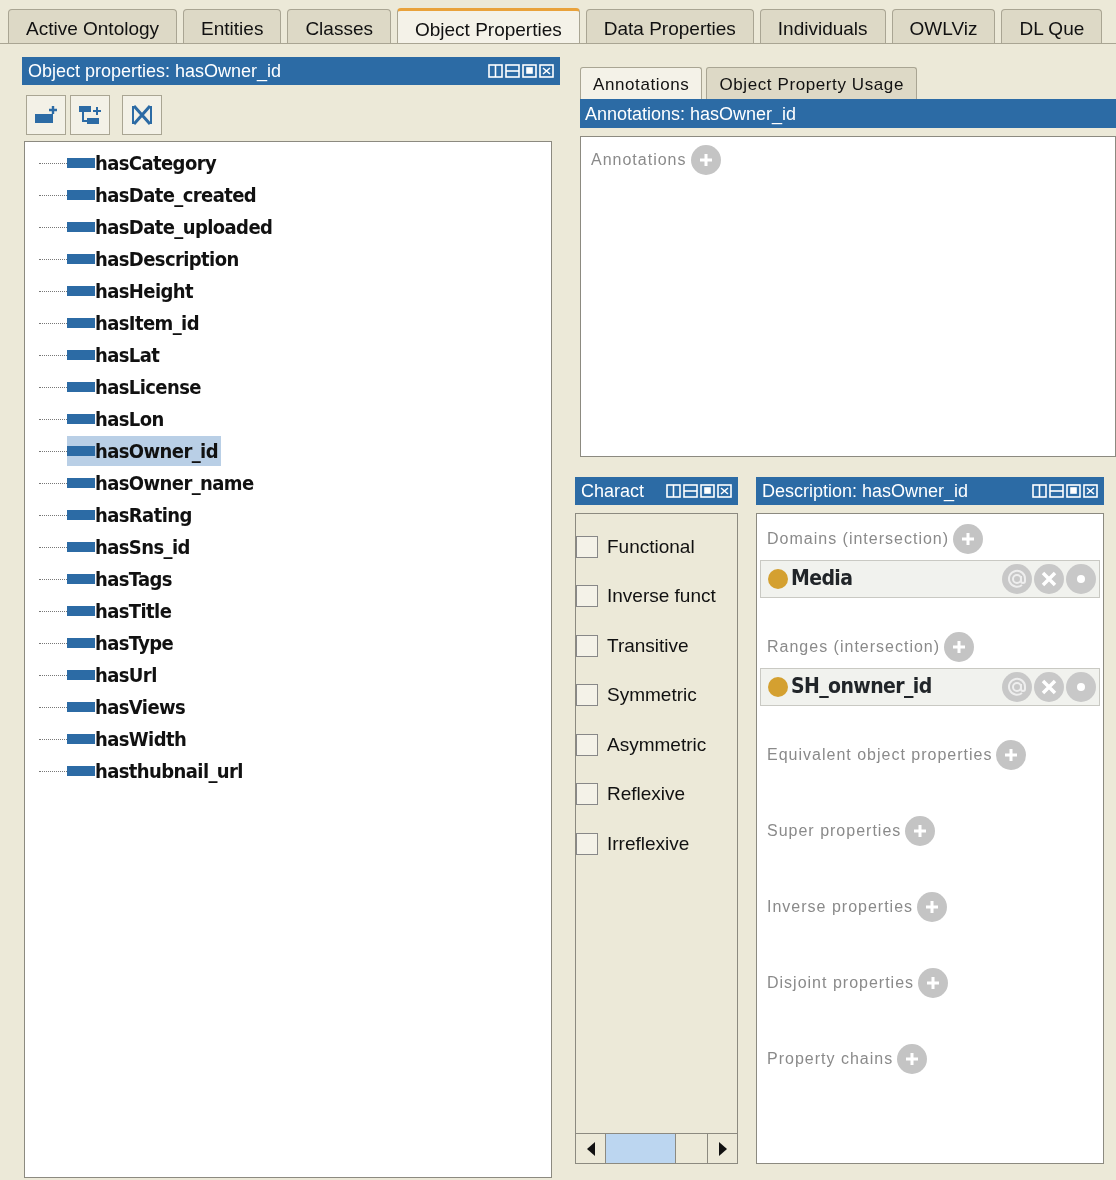  What do you see at coordinates (841, 983) in the screenshot?
I see `section-label: Disjoint properties` at bounding box center [841, 983].